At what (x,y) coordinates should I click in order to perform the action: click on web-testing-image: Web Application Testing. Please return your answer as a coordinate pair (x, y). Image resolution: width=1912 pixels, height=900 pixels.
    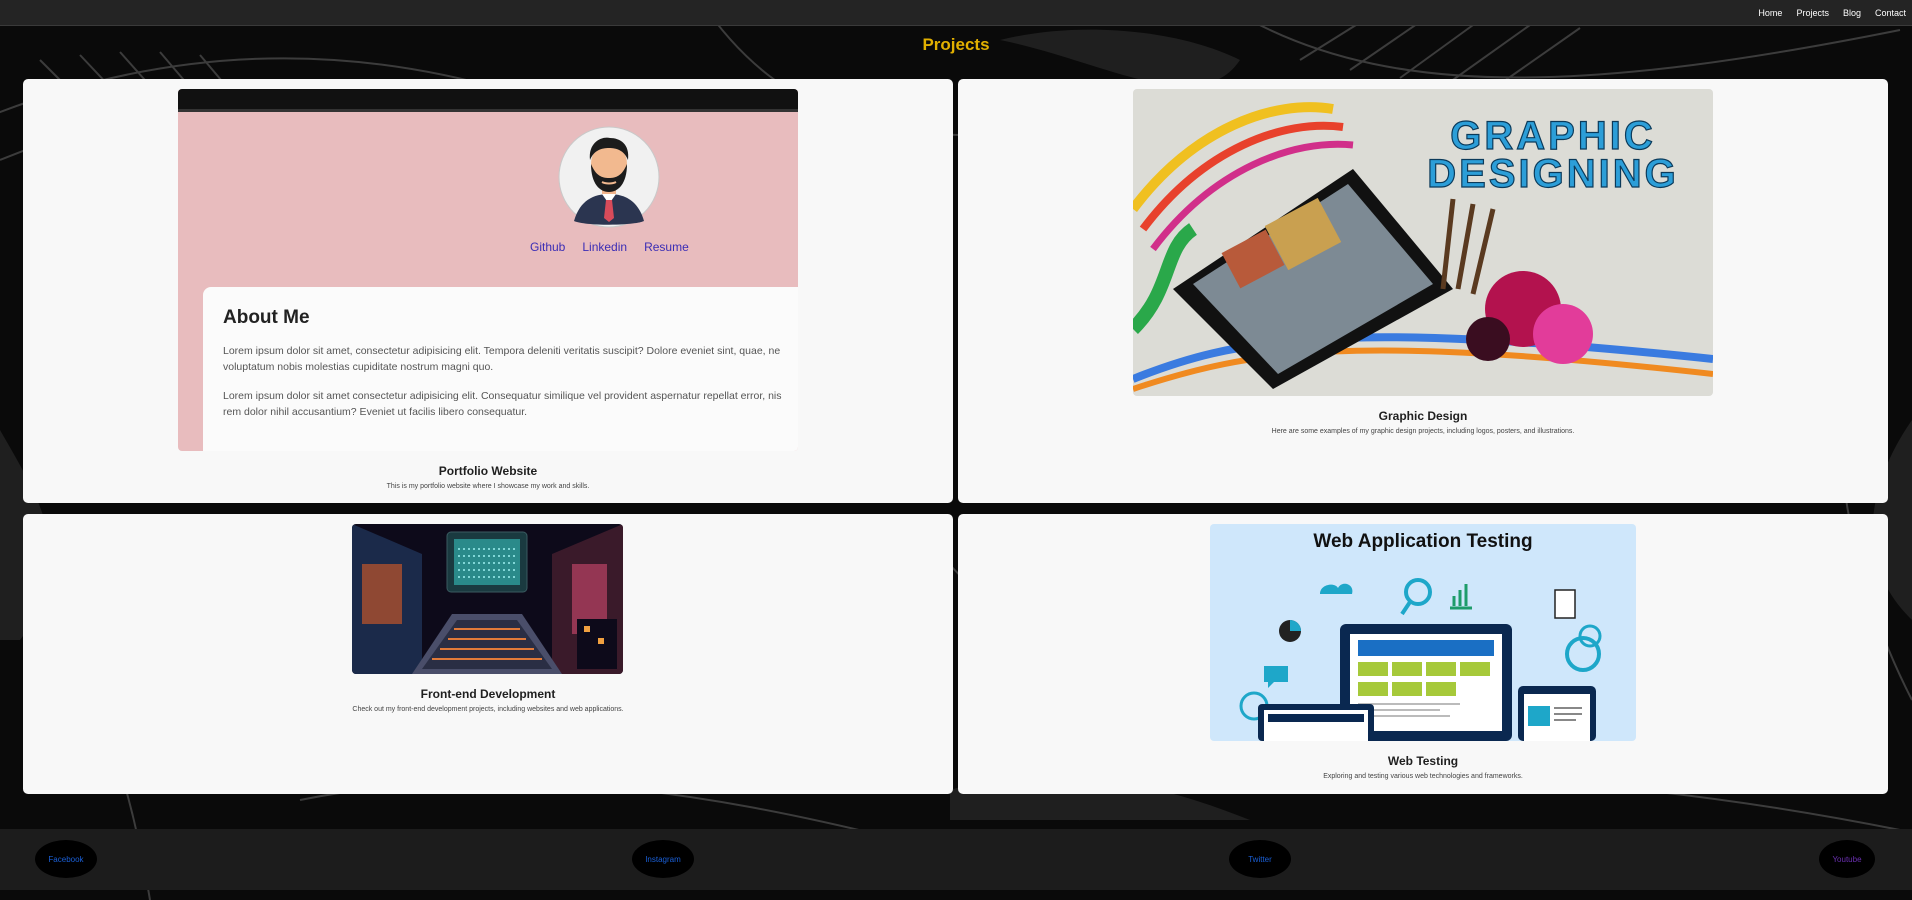
    Looking at the image, I should click on (1423, 632).